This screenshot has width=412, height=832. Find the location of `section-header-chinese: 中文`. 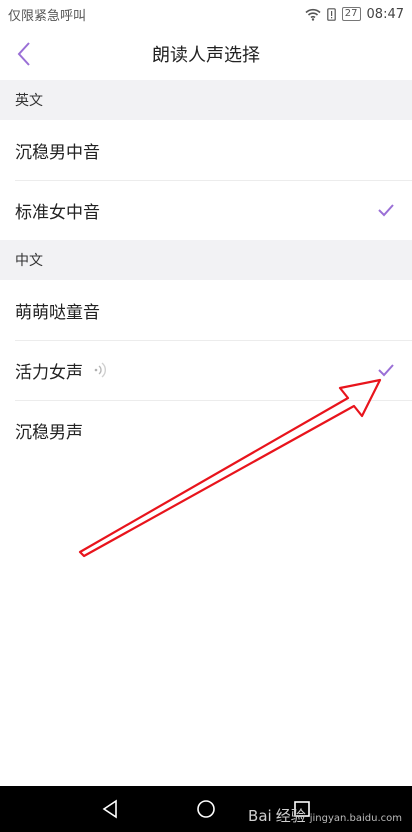

section-header-chinese: 中文 is located at coordinates (206, 260).